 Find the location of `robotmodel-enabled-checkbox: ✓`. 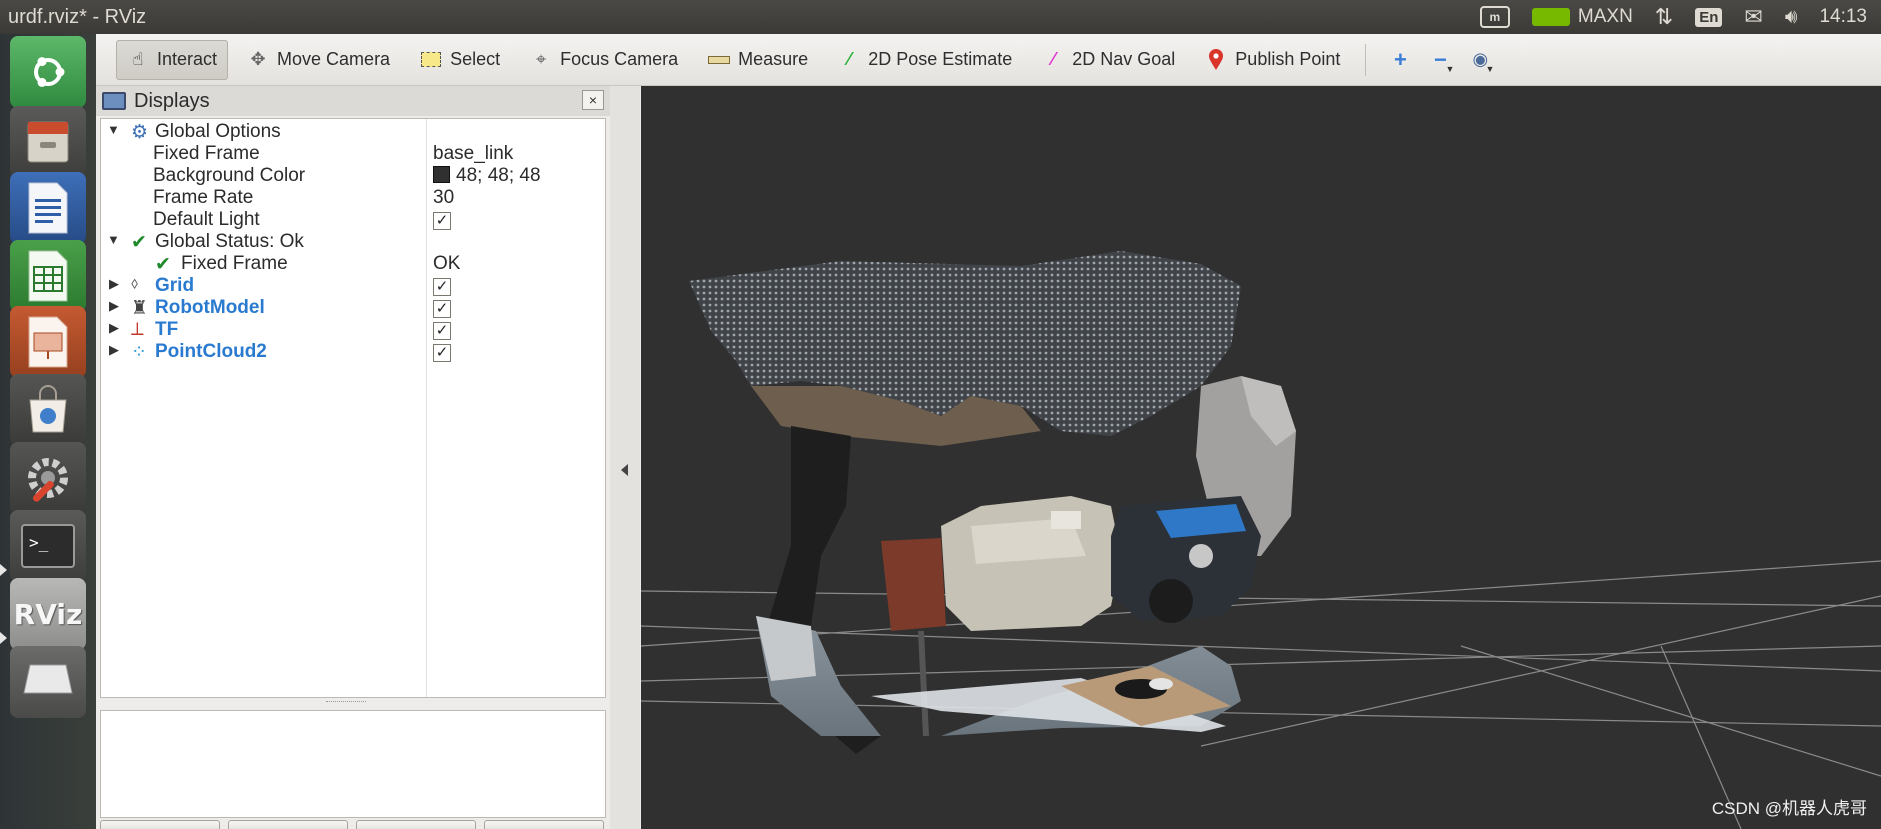

robotmodel-enabled-checkbox: ✓ is located at coordinates (442, 309).